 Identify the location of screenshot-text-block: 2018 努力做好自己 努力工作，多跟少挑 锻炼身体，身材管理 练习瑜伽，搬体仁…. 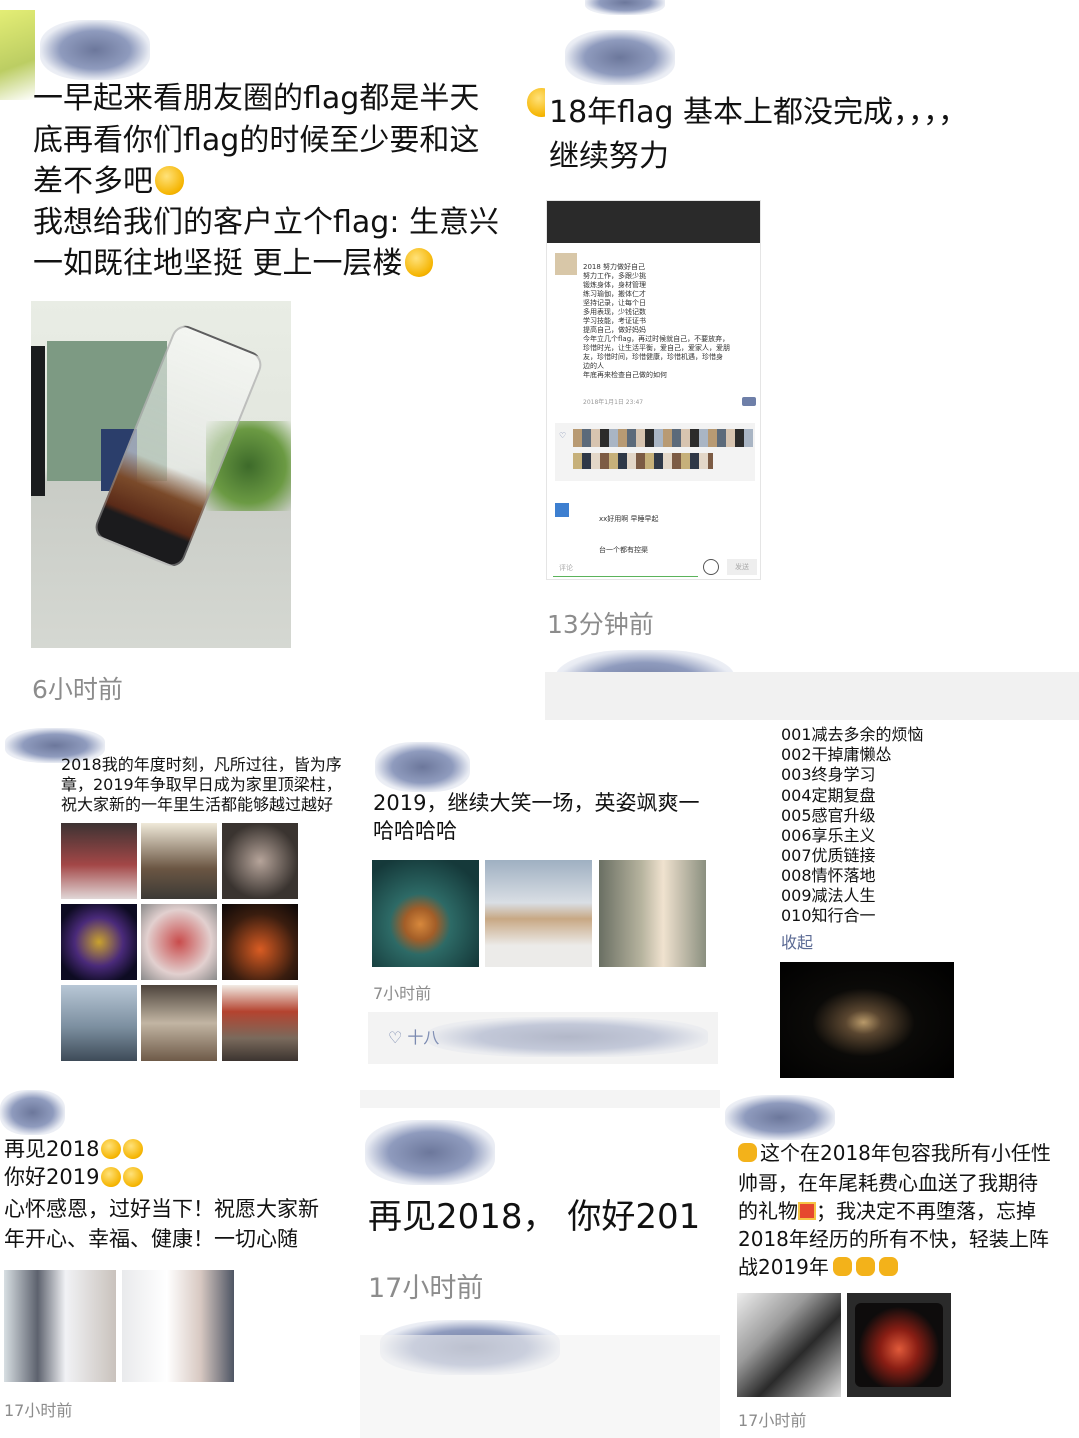
(670, 321).